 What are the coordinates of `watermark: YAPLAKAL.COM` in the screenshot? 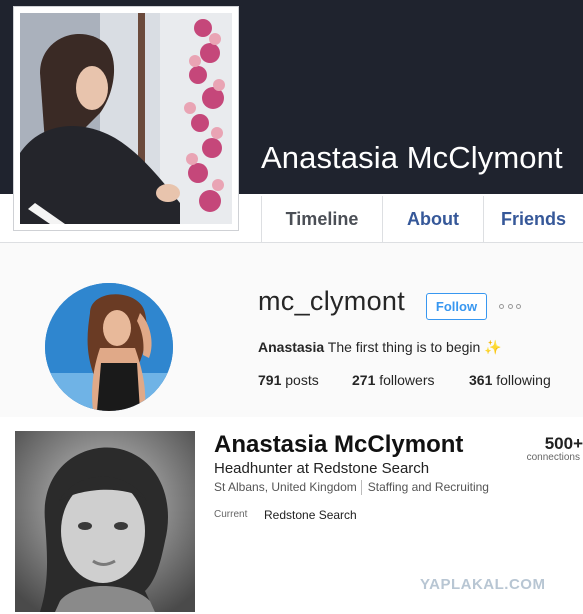 It's located at (483, 584).